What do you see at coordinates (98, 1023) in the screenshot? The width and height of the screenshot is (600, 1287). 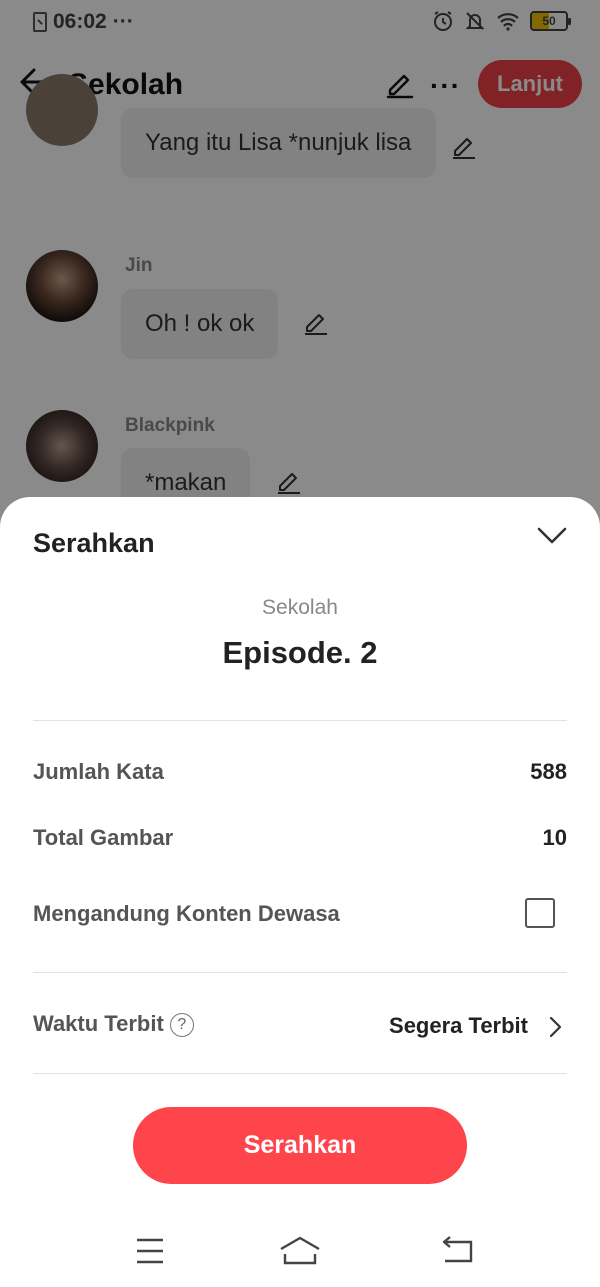 I see `publish-time-text: Waktu Terbit` at bounding box center [98, 1023].